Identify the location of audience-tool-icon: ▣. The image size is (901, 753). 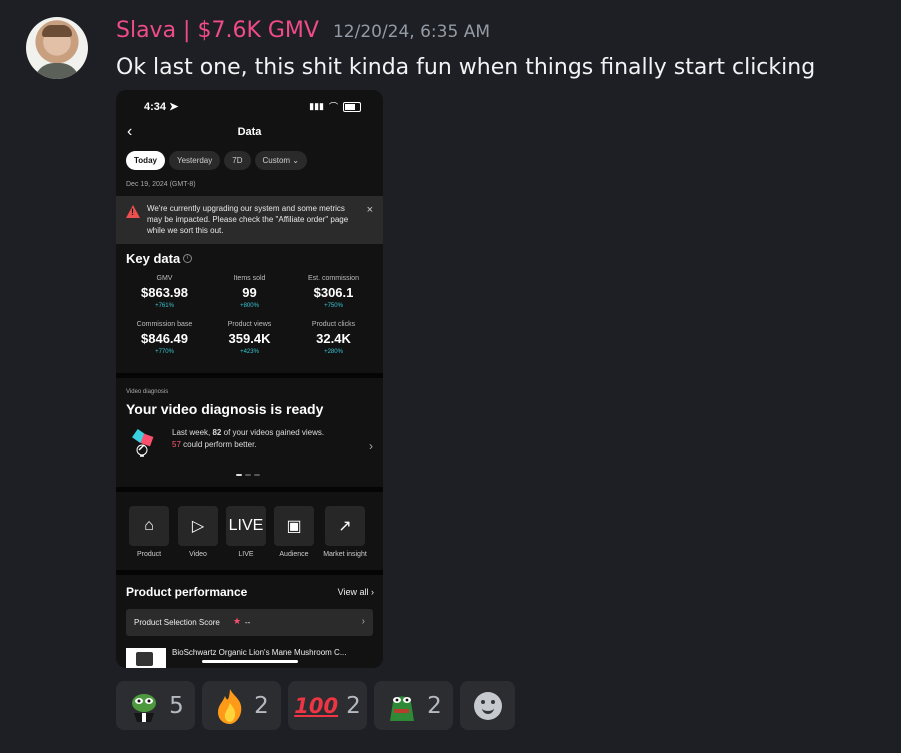
(294, 526).